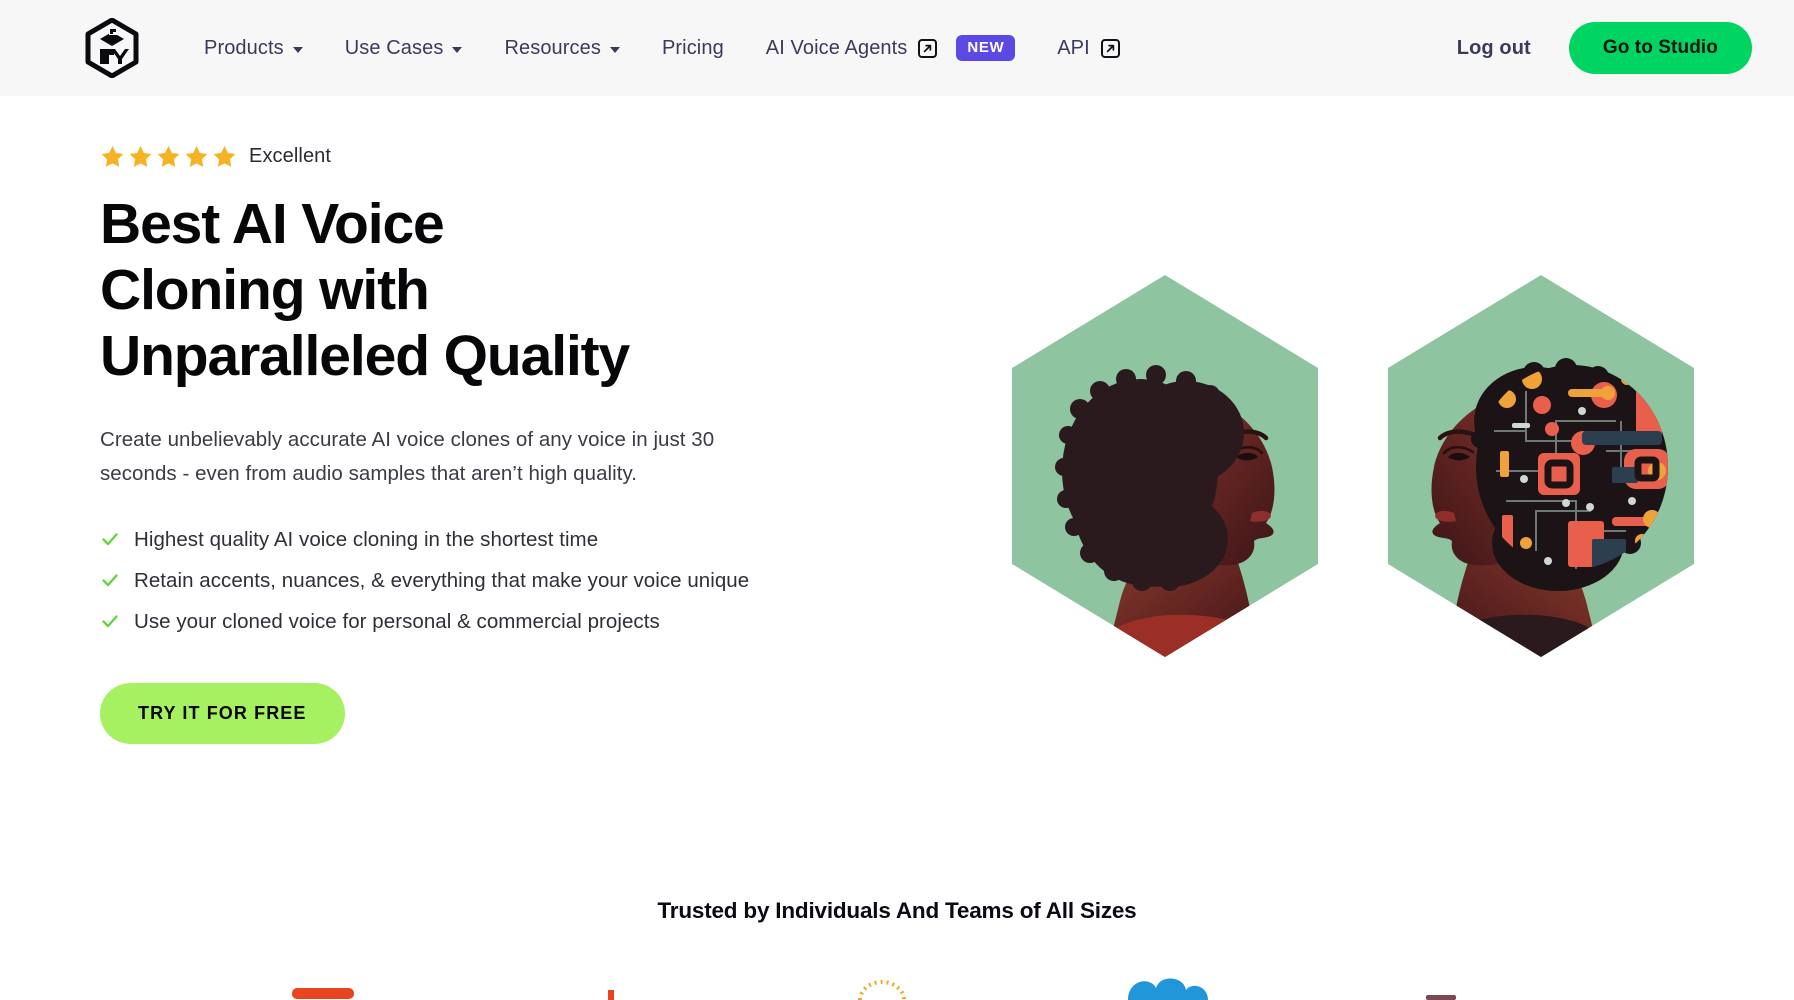 Image resolution: width=1794 pixels, height=1000 pixels. I want to click on nav-badge-new: NEW, so click(986, 48).